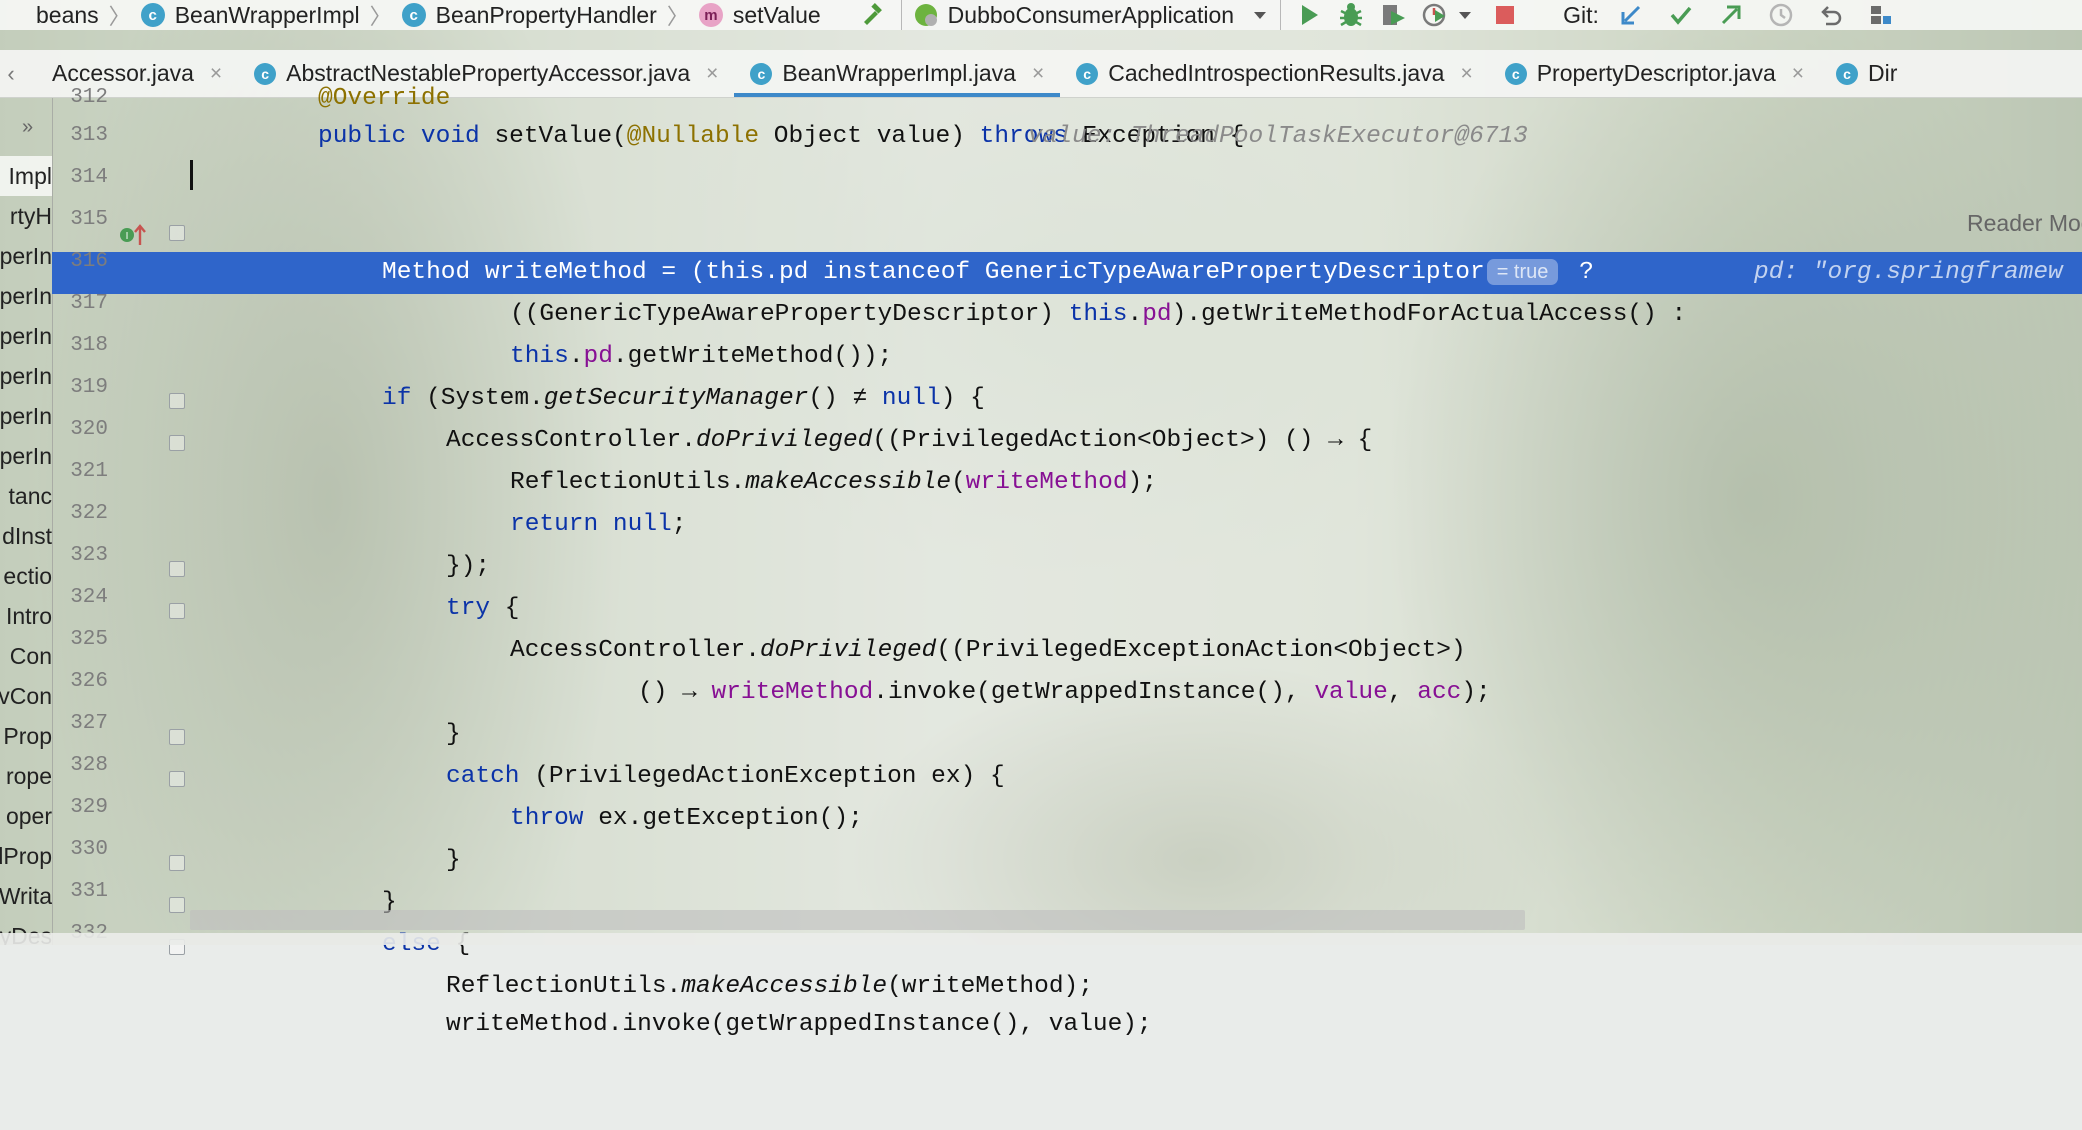  What do you see at coordinates (529, 15) in the screenshot?
I see `breadcrumb-item-beanpropertyhandler: c BeanPropertyHandler` at bounding box center [529, 15].